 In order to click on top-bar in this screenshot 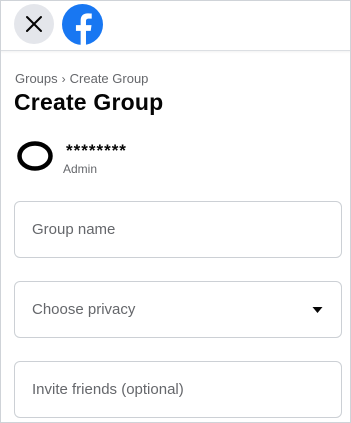, I will do `click(175, 25)`.